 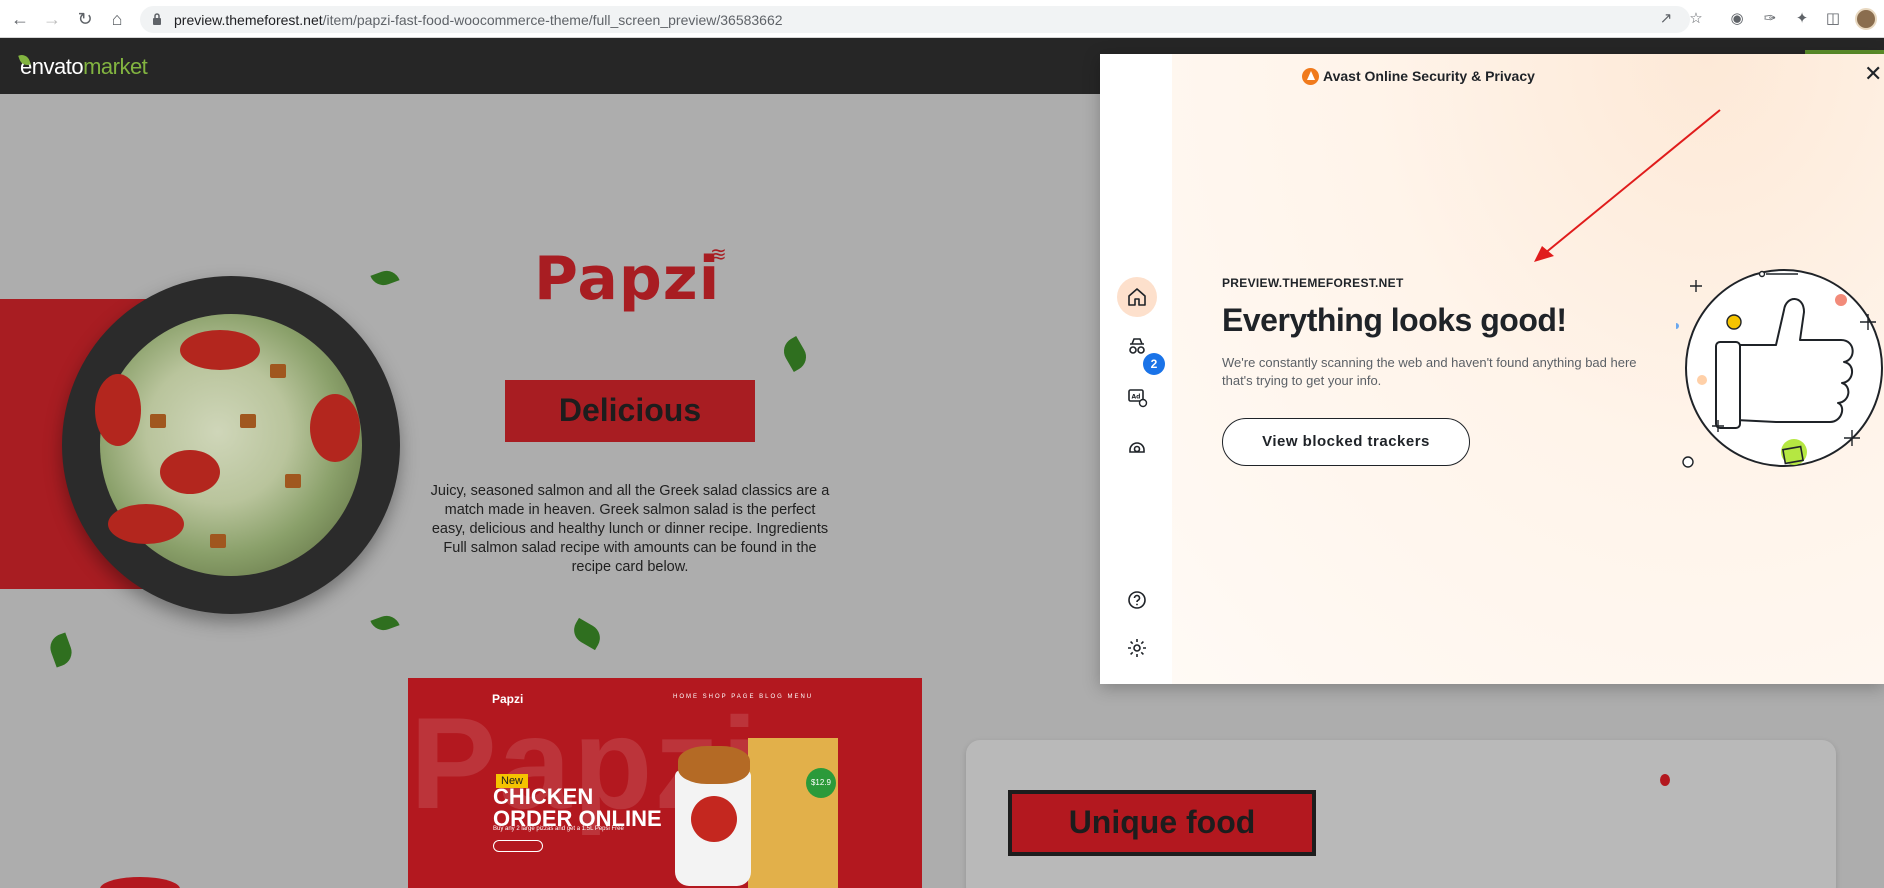 I want to click on avast-logo-icon, so click(x=1310, y=76).